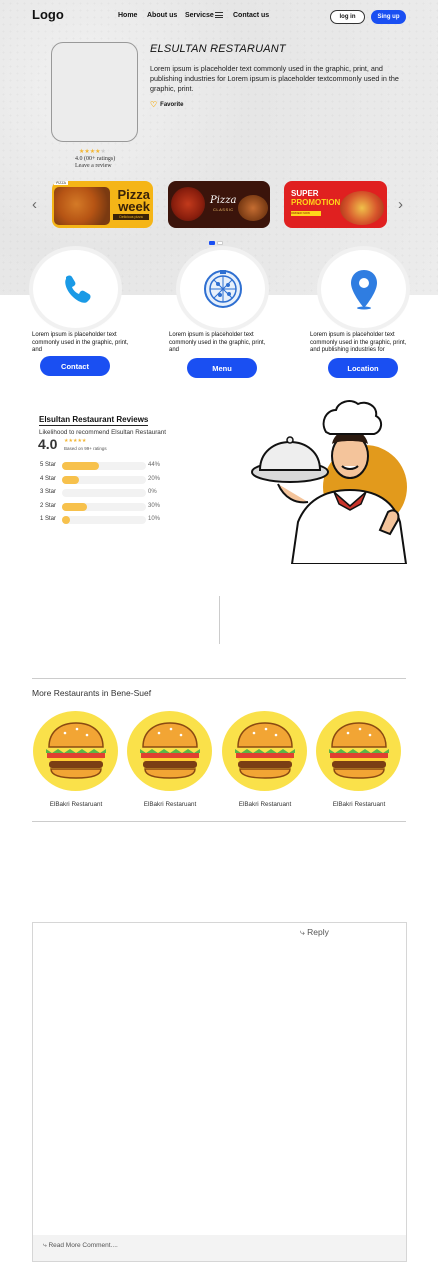 This screenshot has width=438, height=1280. Describe the element at coordinates (222, 368) in the screenshot. I see `menu-button: Menu` at that location.